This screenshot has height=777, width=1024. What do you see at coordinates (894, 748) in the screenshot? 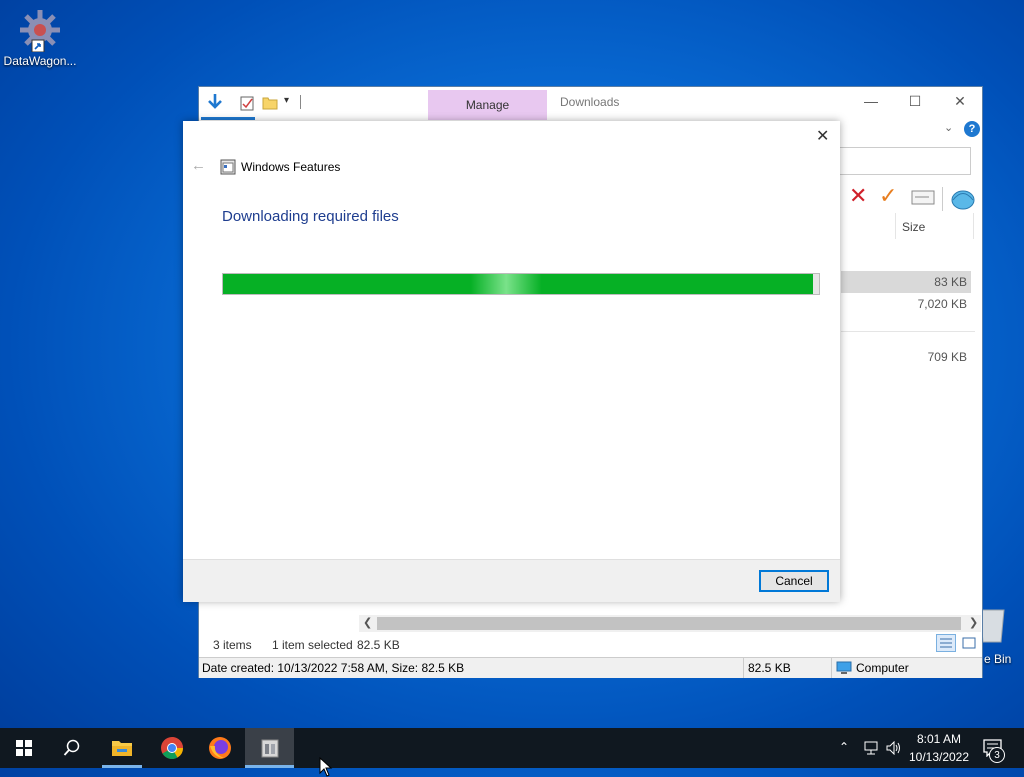
I see `volume-icon` at bounding box center [894, 748].